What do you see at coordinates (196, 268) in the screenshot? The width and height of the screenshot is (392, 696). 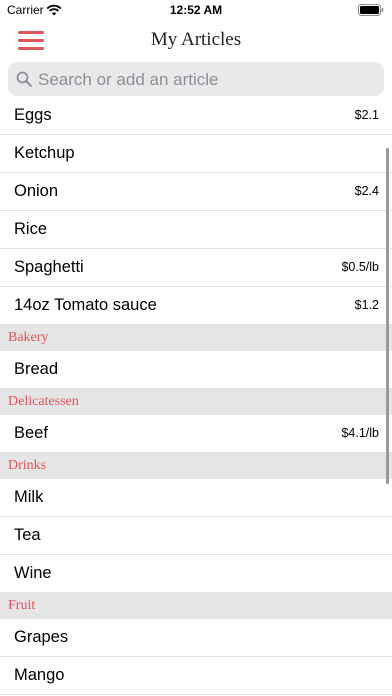 I see `list-item: Spaghetti $0.5/lb` at bounding box center [196, 268].